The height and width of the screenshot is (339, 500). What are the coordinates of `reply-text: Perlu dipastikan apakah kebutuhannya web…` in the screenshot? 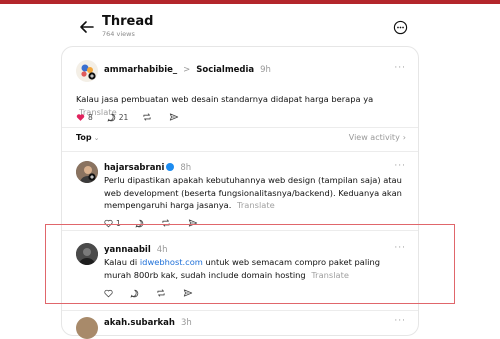 It's located at (254, 193).